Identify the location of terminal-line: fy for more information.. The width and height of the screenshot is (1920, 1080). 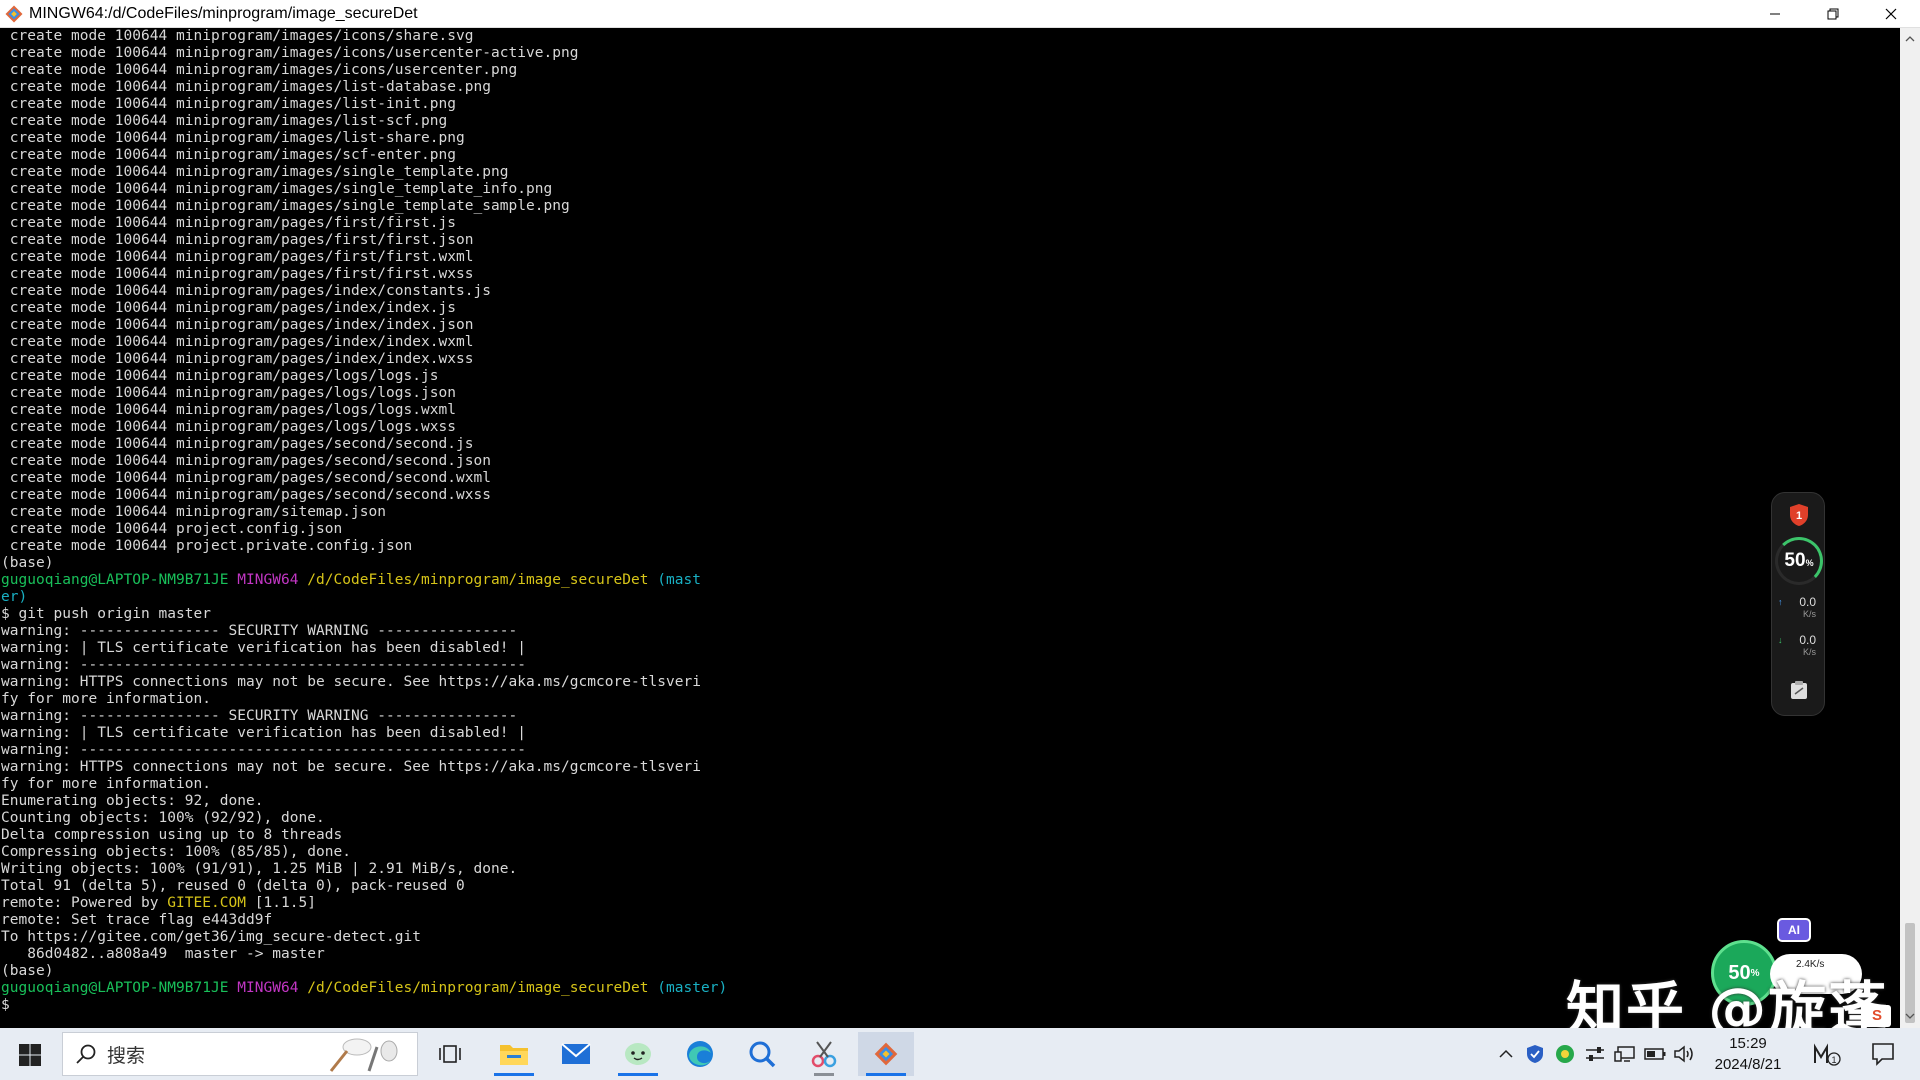
(950, 699).